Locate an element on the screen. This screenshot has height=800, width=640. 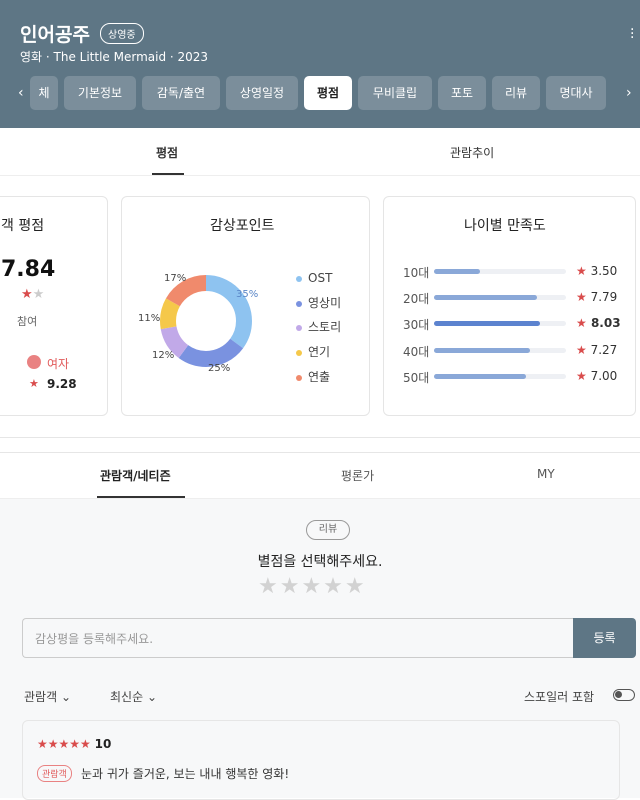
legend-direct: 연출 is located at coordinates (313, 376).